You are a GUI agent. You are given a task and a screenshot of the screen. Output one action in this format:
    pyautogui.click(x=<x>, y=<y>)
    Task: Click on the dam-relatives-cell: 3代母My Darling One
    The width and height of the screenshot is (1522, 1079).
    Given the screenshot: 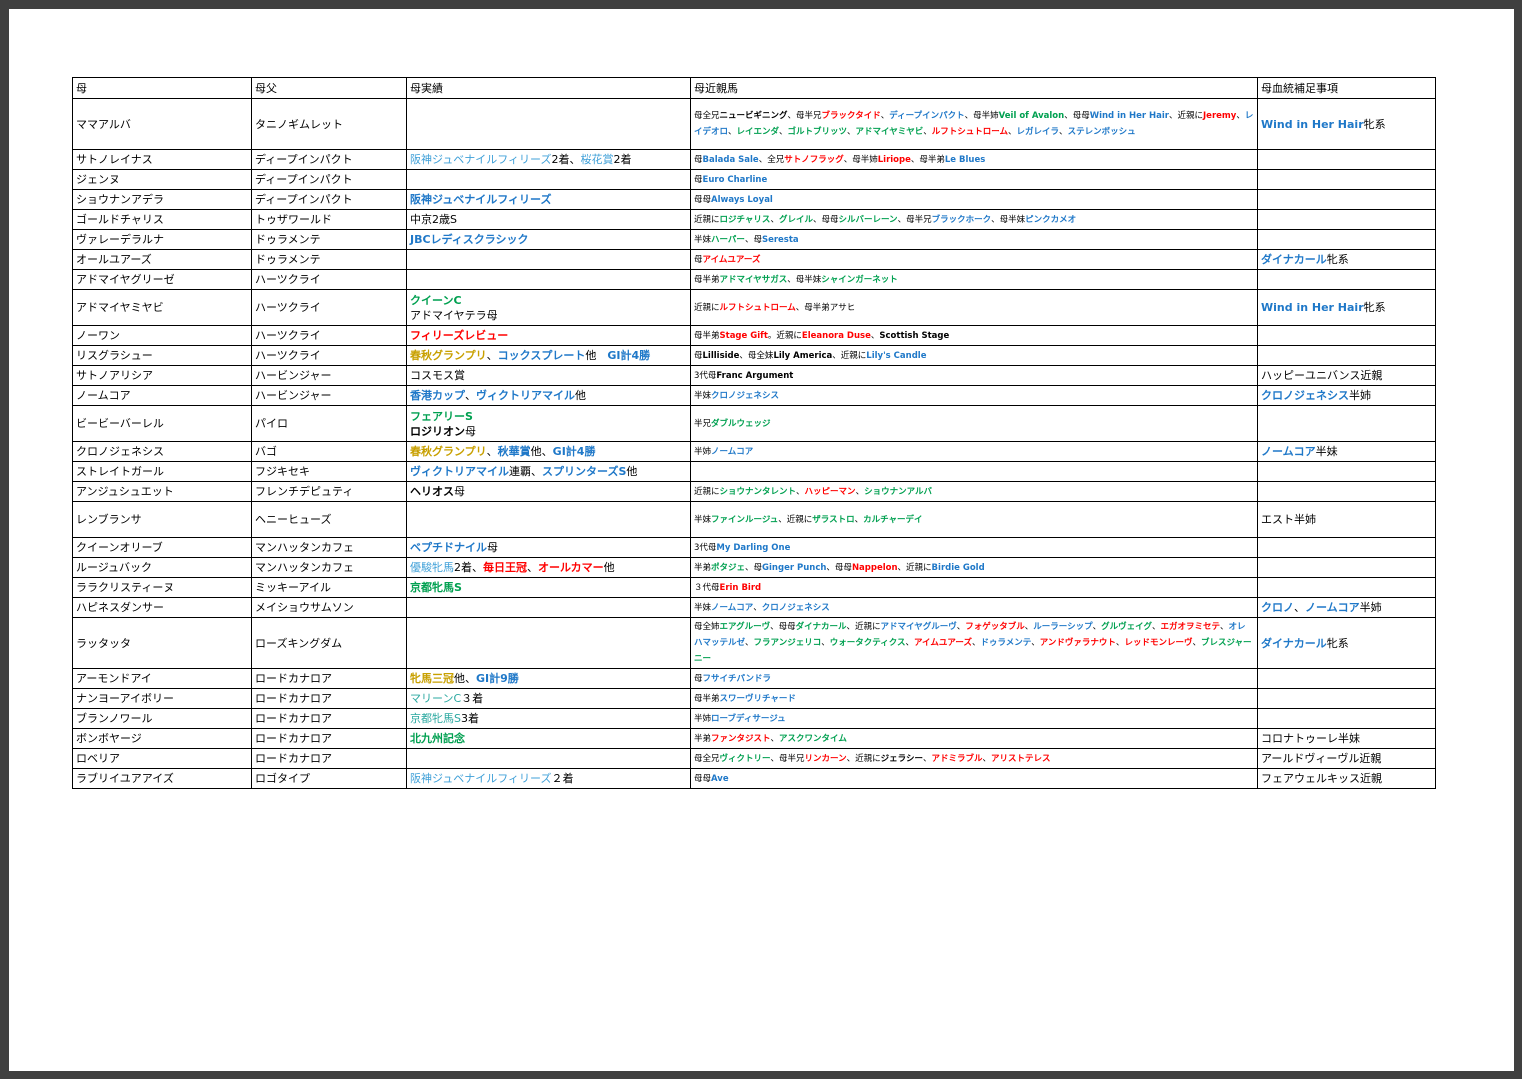 What is the action you would take?
    pyautogui.click(x=974, y=547)
    